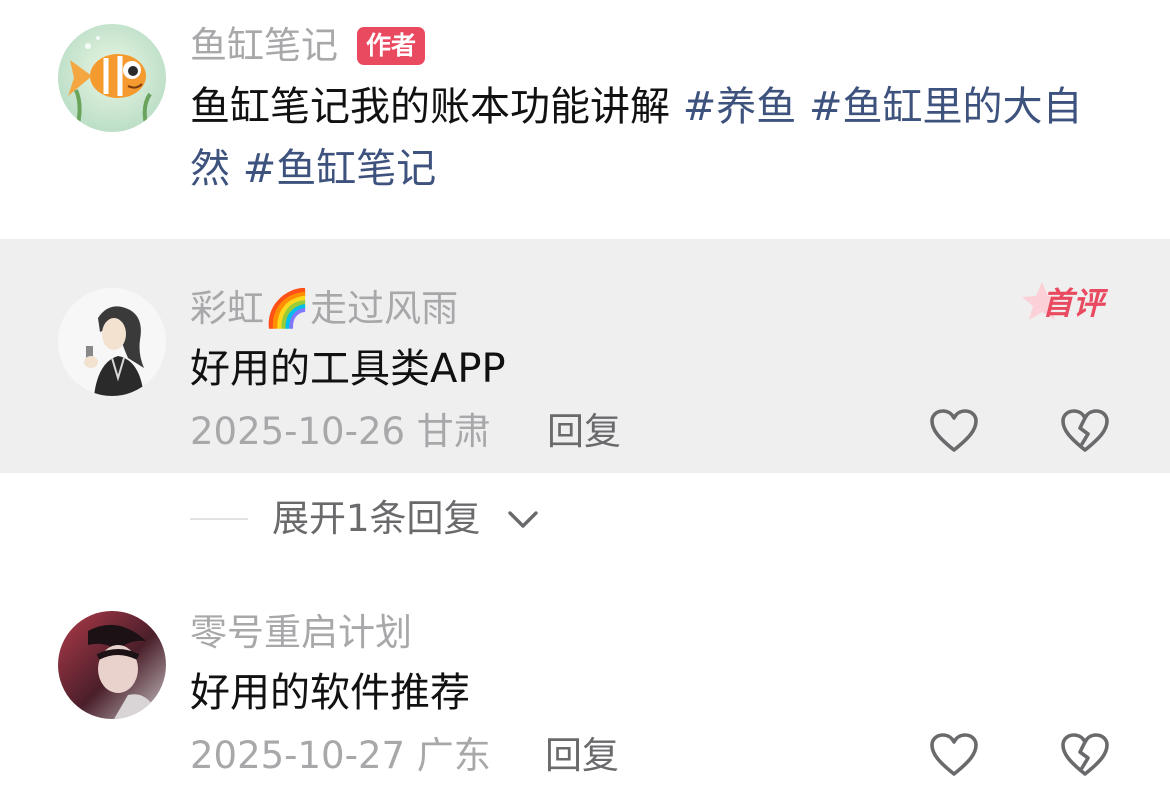 The image size is (1170, 797). I want to click on author-avatar, so click(112, 78).